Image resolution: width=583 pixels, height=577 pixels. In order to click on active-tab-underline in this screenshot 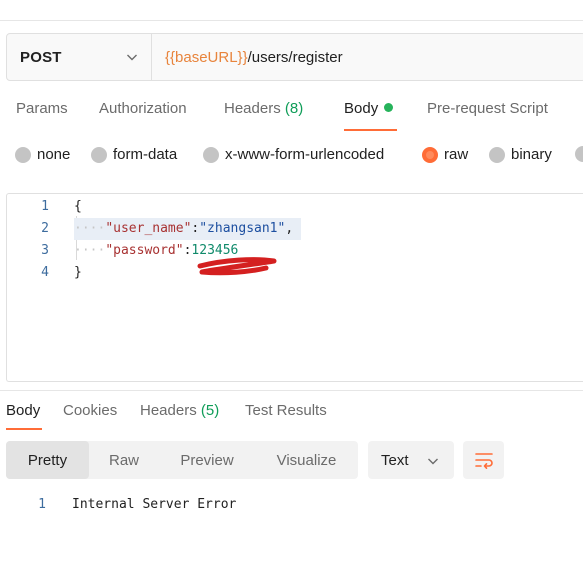, I will do `click(370, 130)`.